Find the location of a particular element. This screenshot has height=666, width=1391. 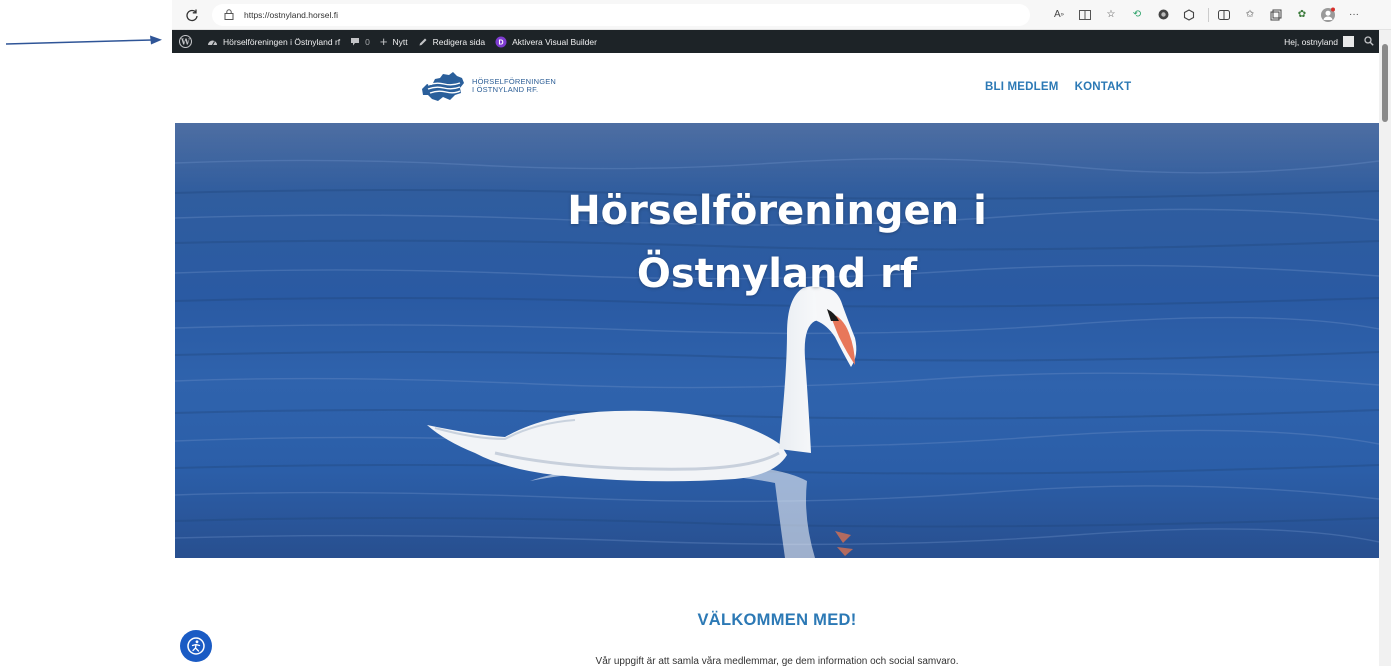

favorites-icon: ✩ is located at coordinates (1250, 15).